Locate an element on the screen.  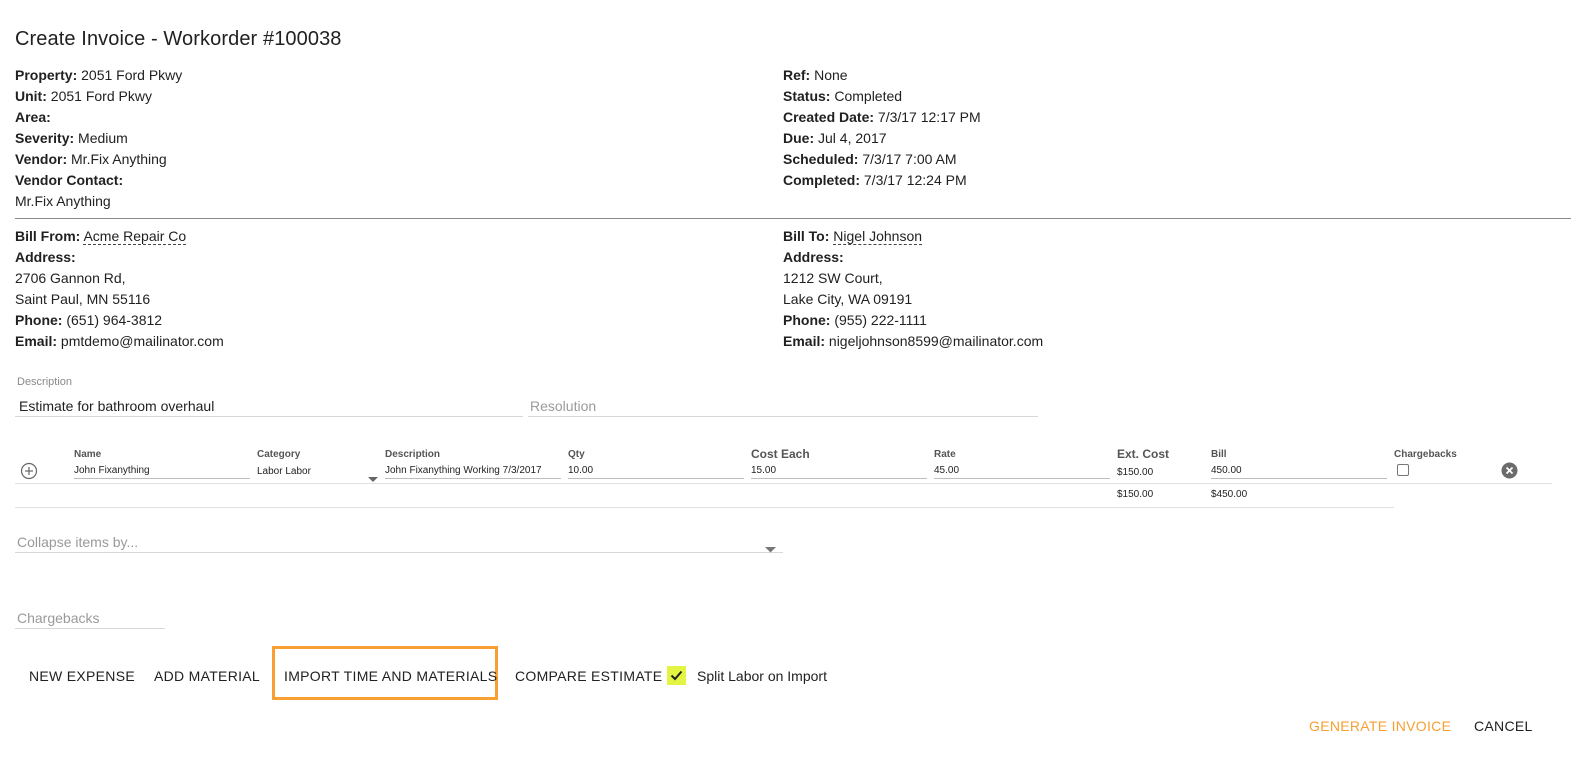
col-header-category: Category is located at coordinates (279, 454).